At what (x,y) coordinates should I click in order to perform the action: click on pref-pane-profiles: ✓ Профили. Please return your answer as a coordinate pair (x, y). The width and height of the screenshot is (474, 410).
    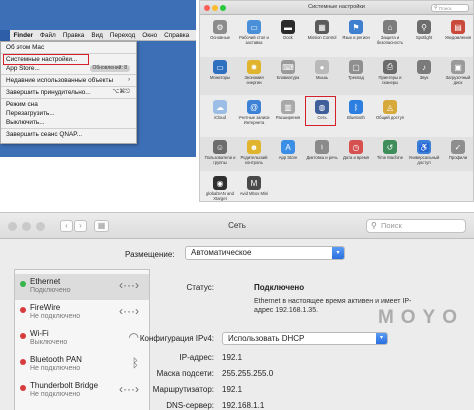
    Looking at the image, I should click on (457, 150).